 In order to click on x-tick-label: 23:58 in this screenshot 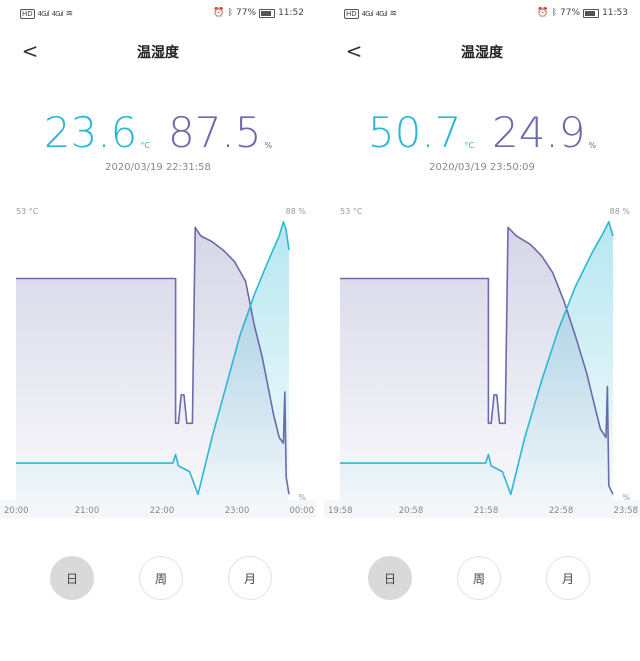, I will do `click(626, 511)`.